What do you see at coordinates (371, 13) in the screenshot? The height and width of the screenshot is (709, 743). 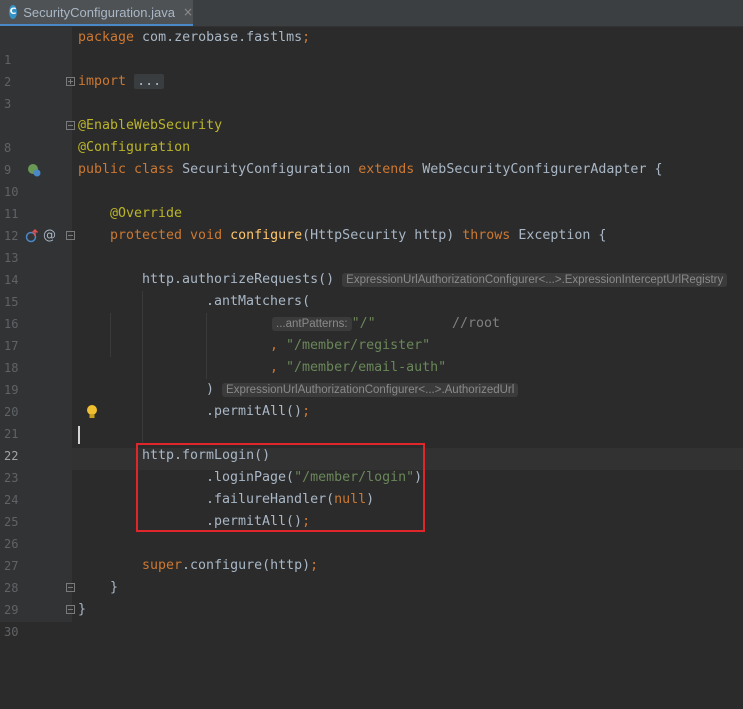 I see `editor-tab-bar: C SecurityConfiguration.java ×` at bounding box center [371, 13].